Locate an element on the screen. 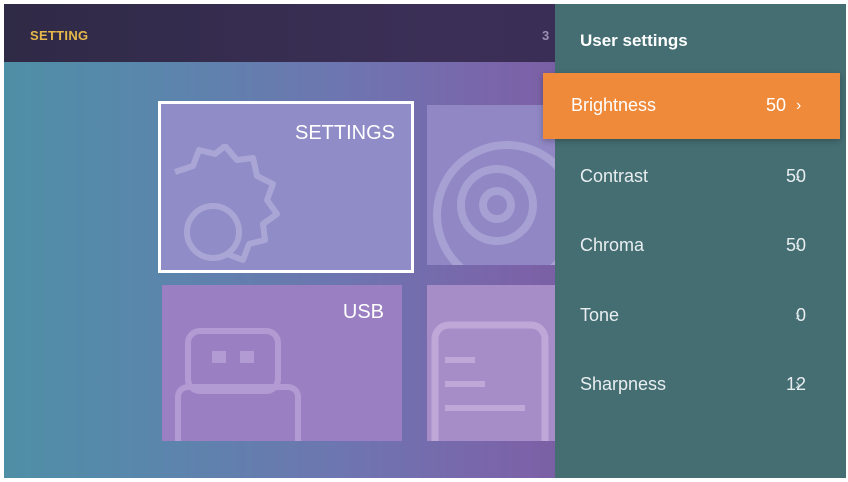 The width and height of the screenshot is (848, 482). menu-item-label: Tone is located at coordinates (600, 315).